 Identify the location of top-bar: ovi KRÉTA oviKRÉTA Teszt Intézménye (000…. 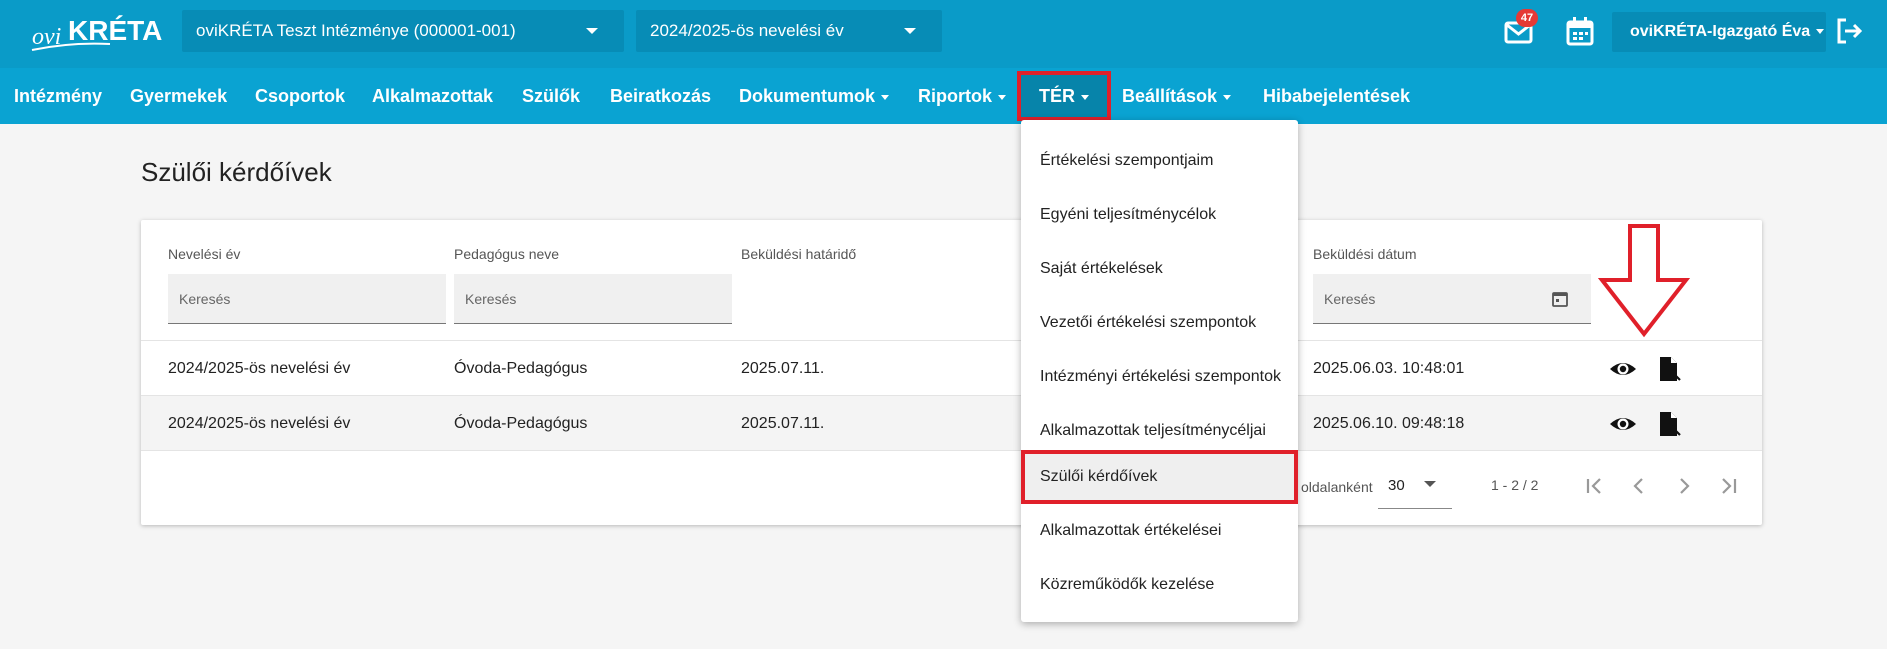
(943, 34).